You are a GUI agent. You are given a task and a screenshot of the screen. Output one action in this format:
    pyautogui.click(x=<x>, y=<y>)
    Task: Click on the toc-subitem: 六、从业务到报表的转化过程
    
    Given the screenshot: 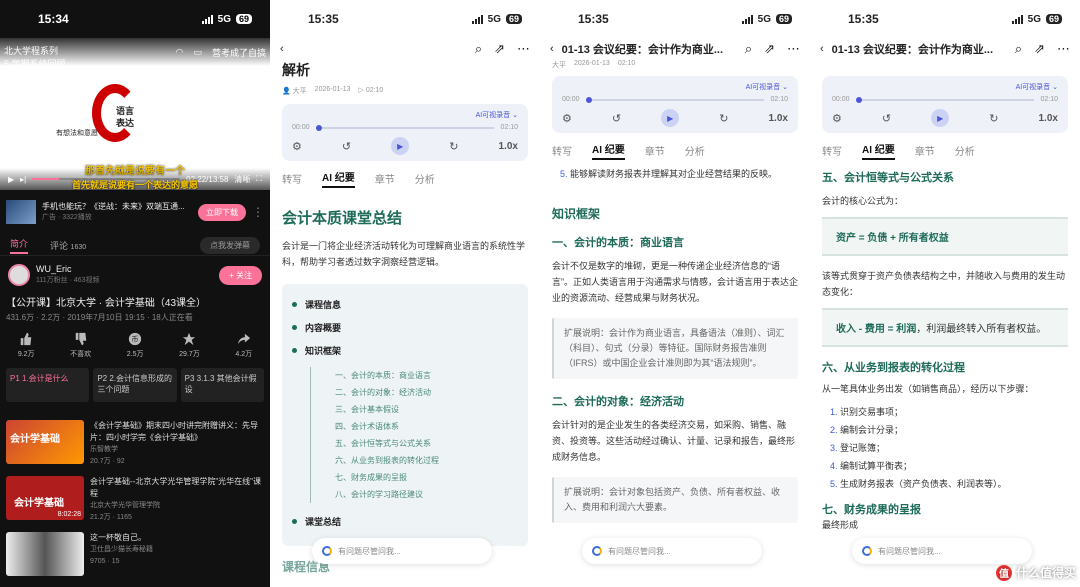 What is the action you would take?
    pyautogui.click(x=426, y=460)
    